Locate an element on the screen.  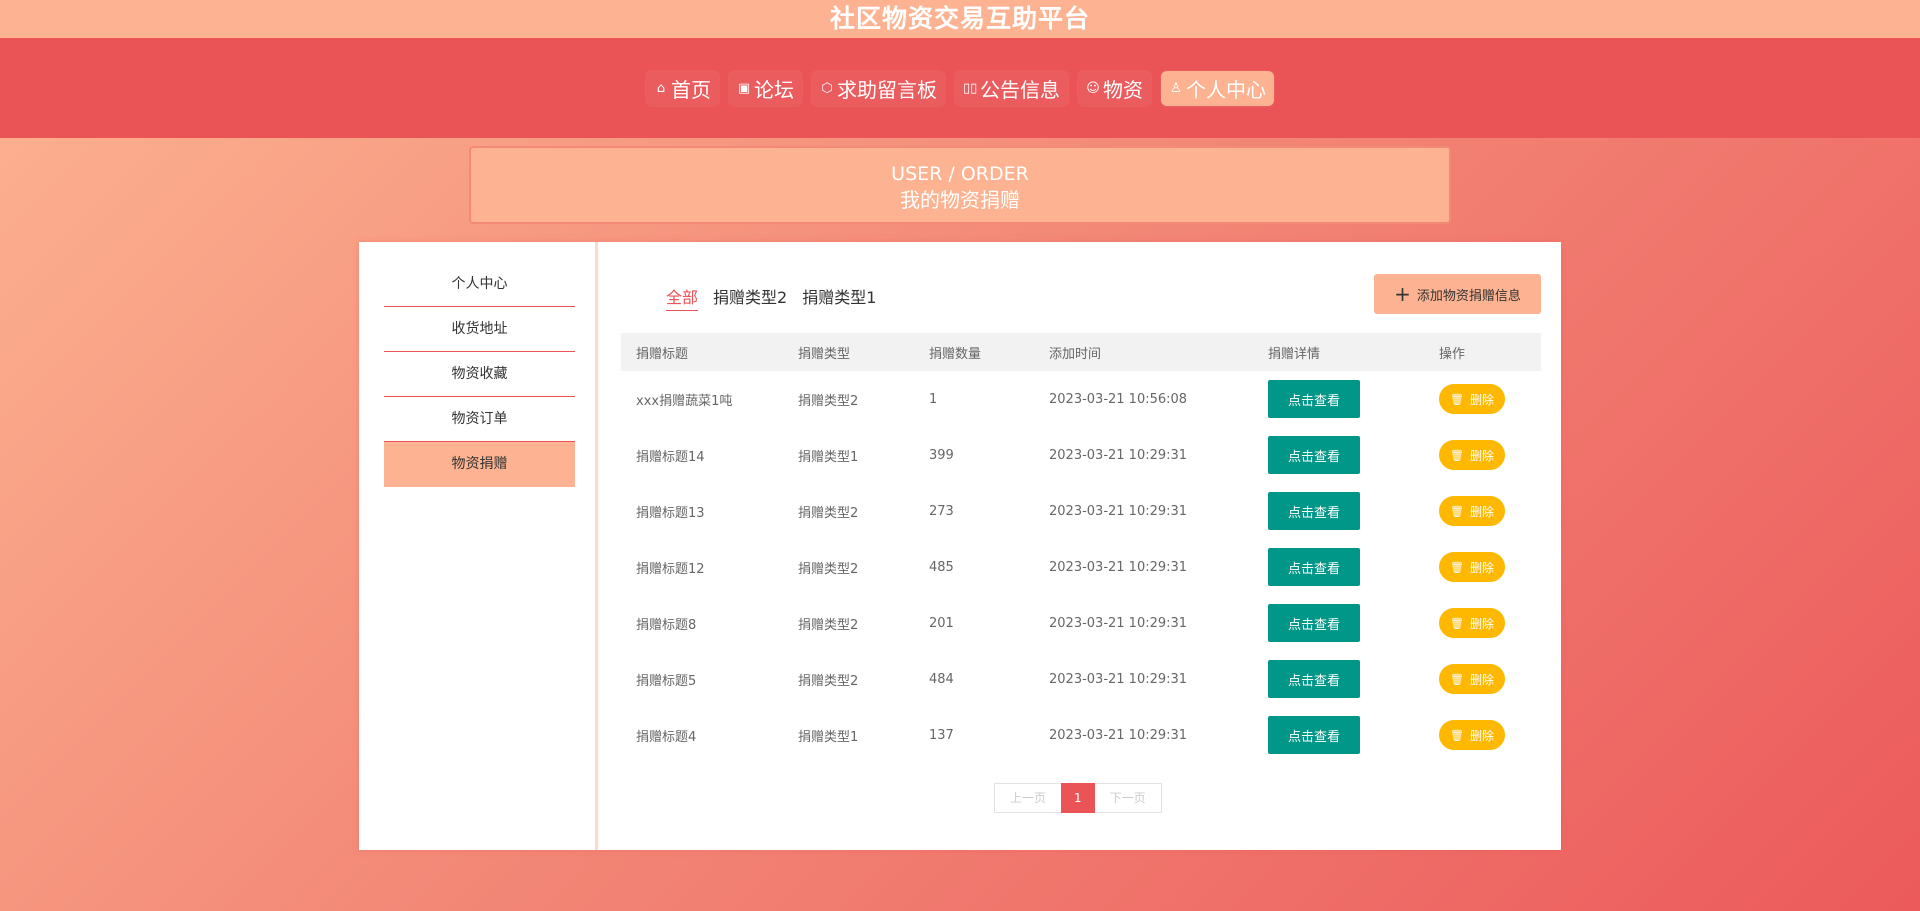
nav-item-user-center: ♙ 个人中心 is located at coordinates (1217, 88).